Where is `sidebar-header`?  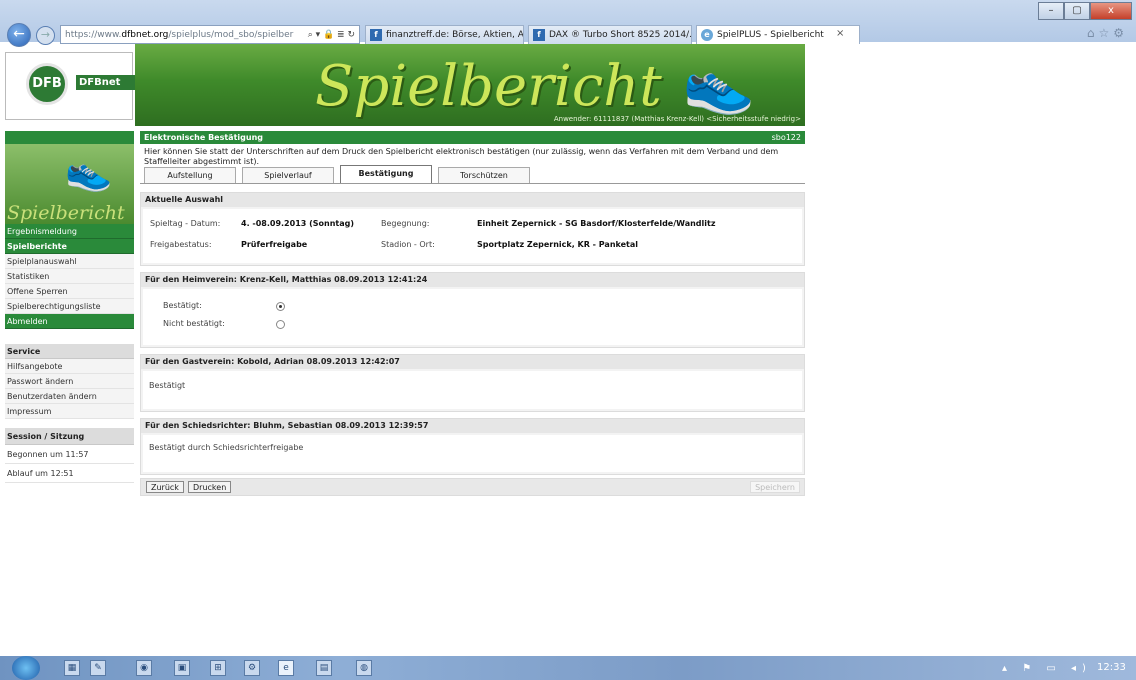 sidebar-header is located at coordinates (69, 137).